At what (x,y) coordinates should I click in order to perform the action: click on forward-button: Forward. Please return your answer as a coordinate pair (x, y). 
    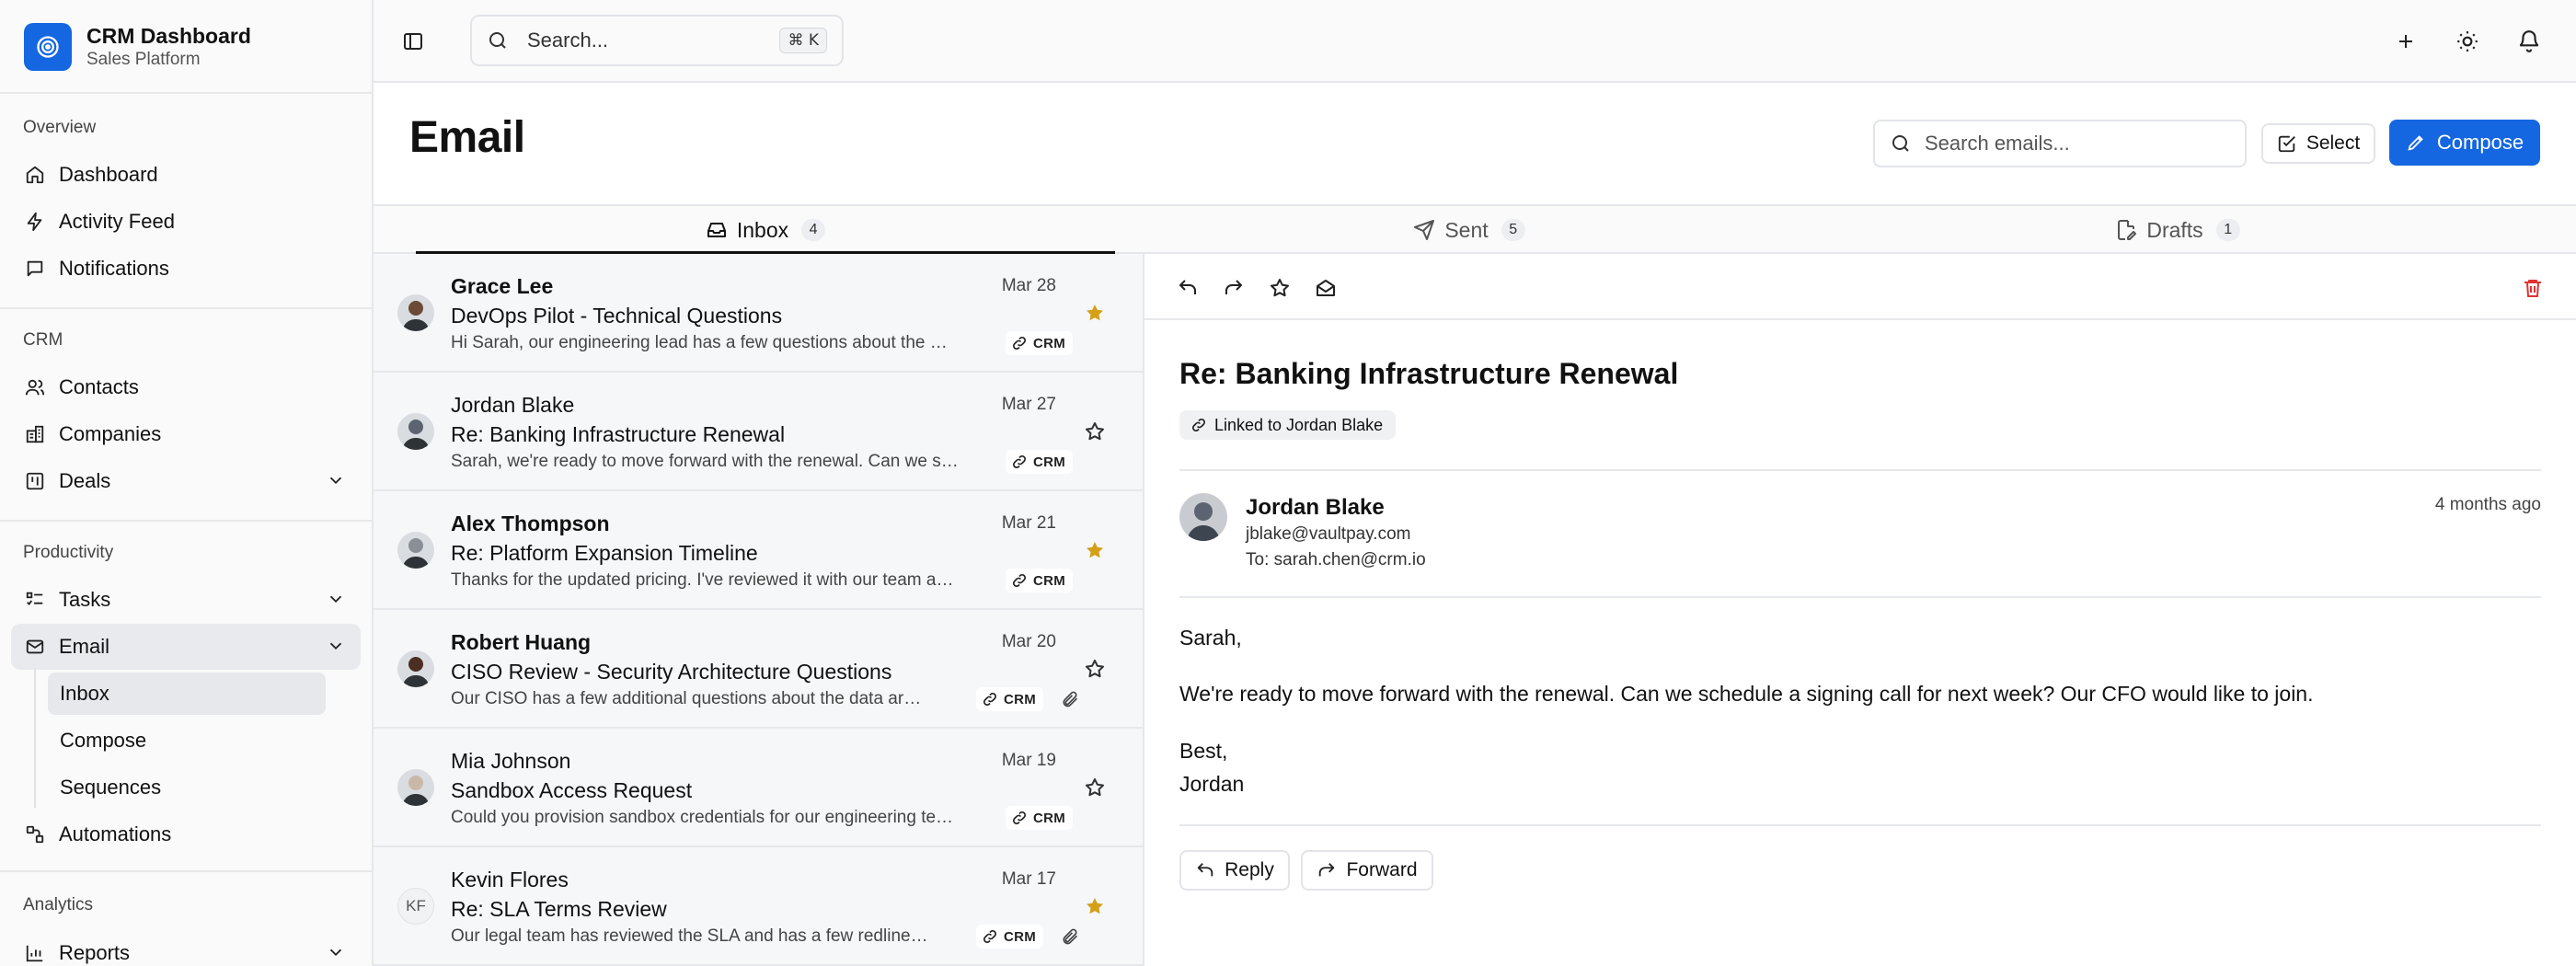
    Looking at the image, I should click on (1367, 870).